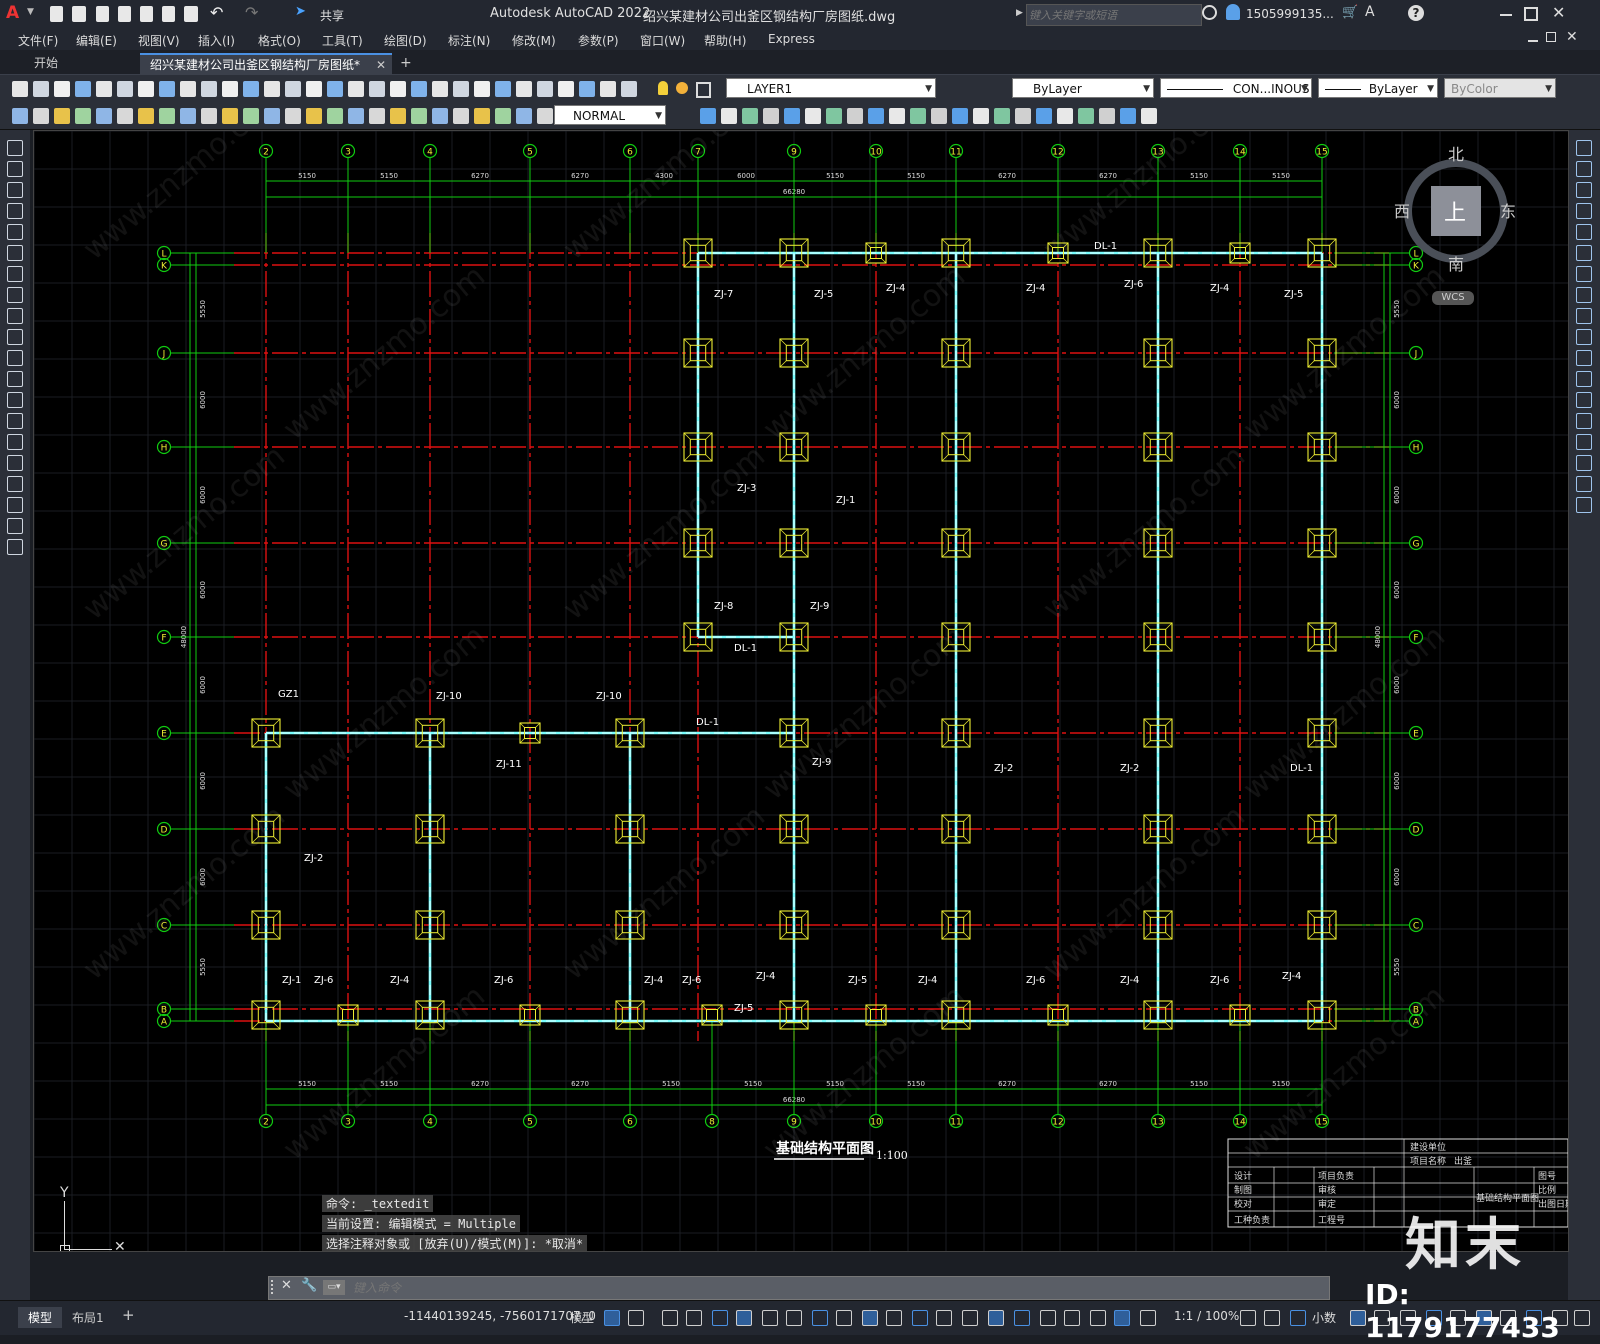 This screenshot has width=1600, height=1344. I want to click on menu-express: Express, so click(791, 39).